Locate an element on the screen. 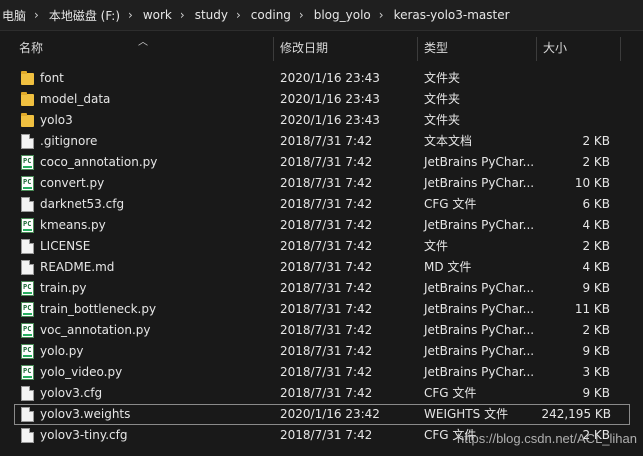  breadcrumb-item: keras-yolo3-master is located at coordinates (452, 15).